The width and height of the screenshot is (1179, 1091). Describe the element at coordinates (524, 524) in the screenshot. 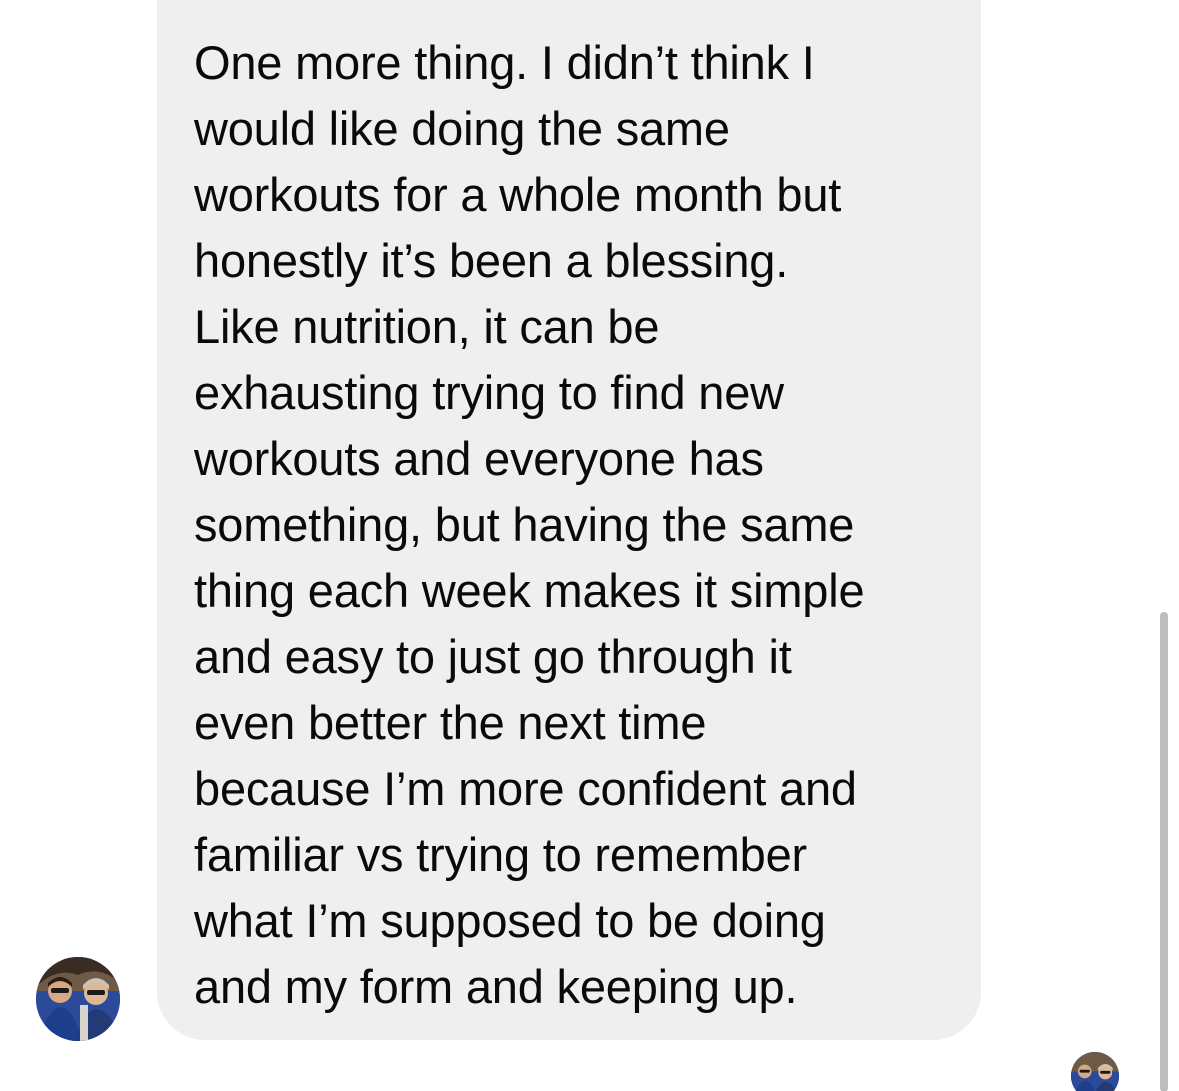

I see `message-line: something, but having the same` at that location.